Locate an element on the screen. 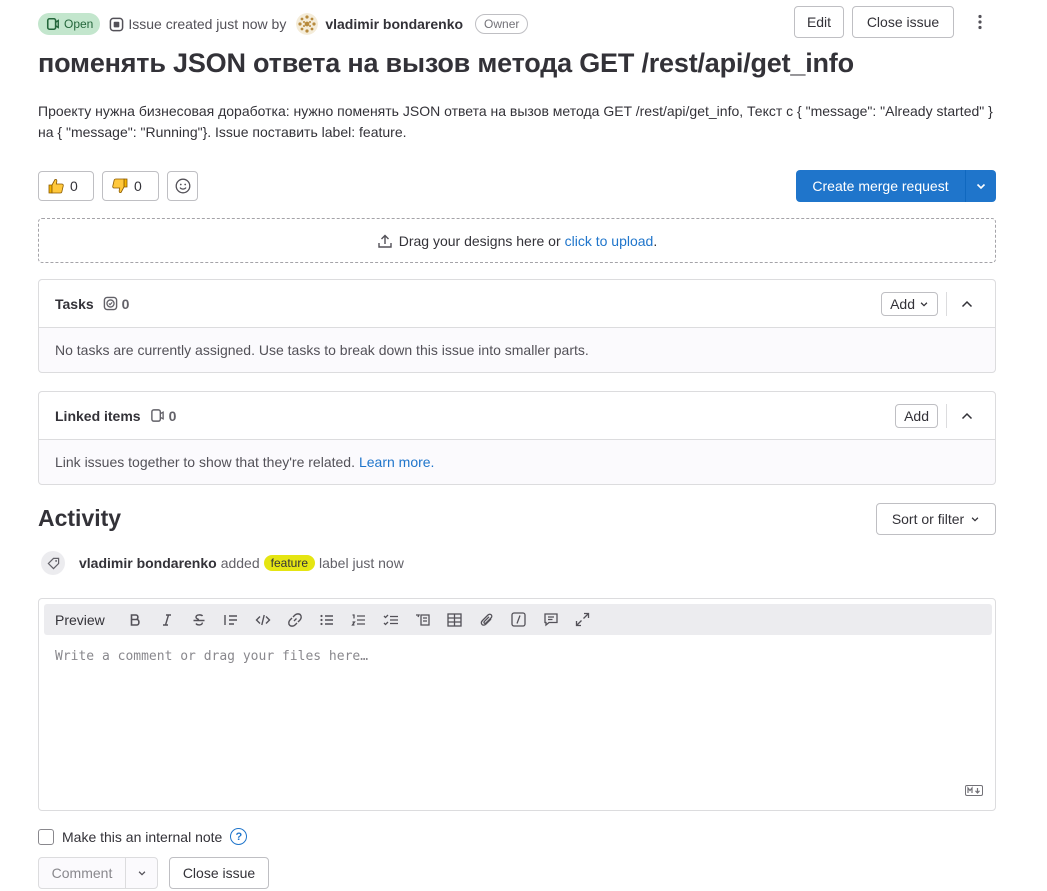  add-reaction-button is located at coordinates (182, 186).